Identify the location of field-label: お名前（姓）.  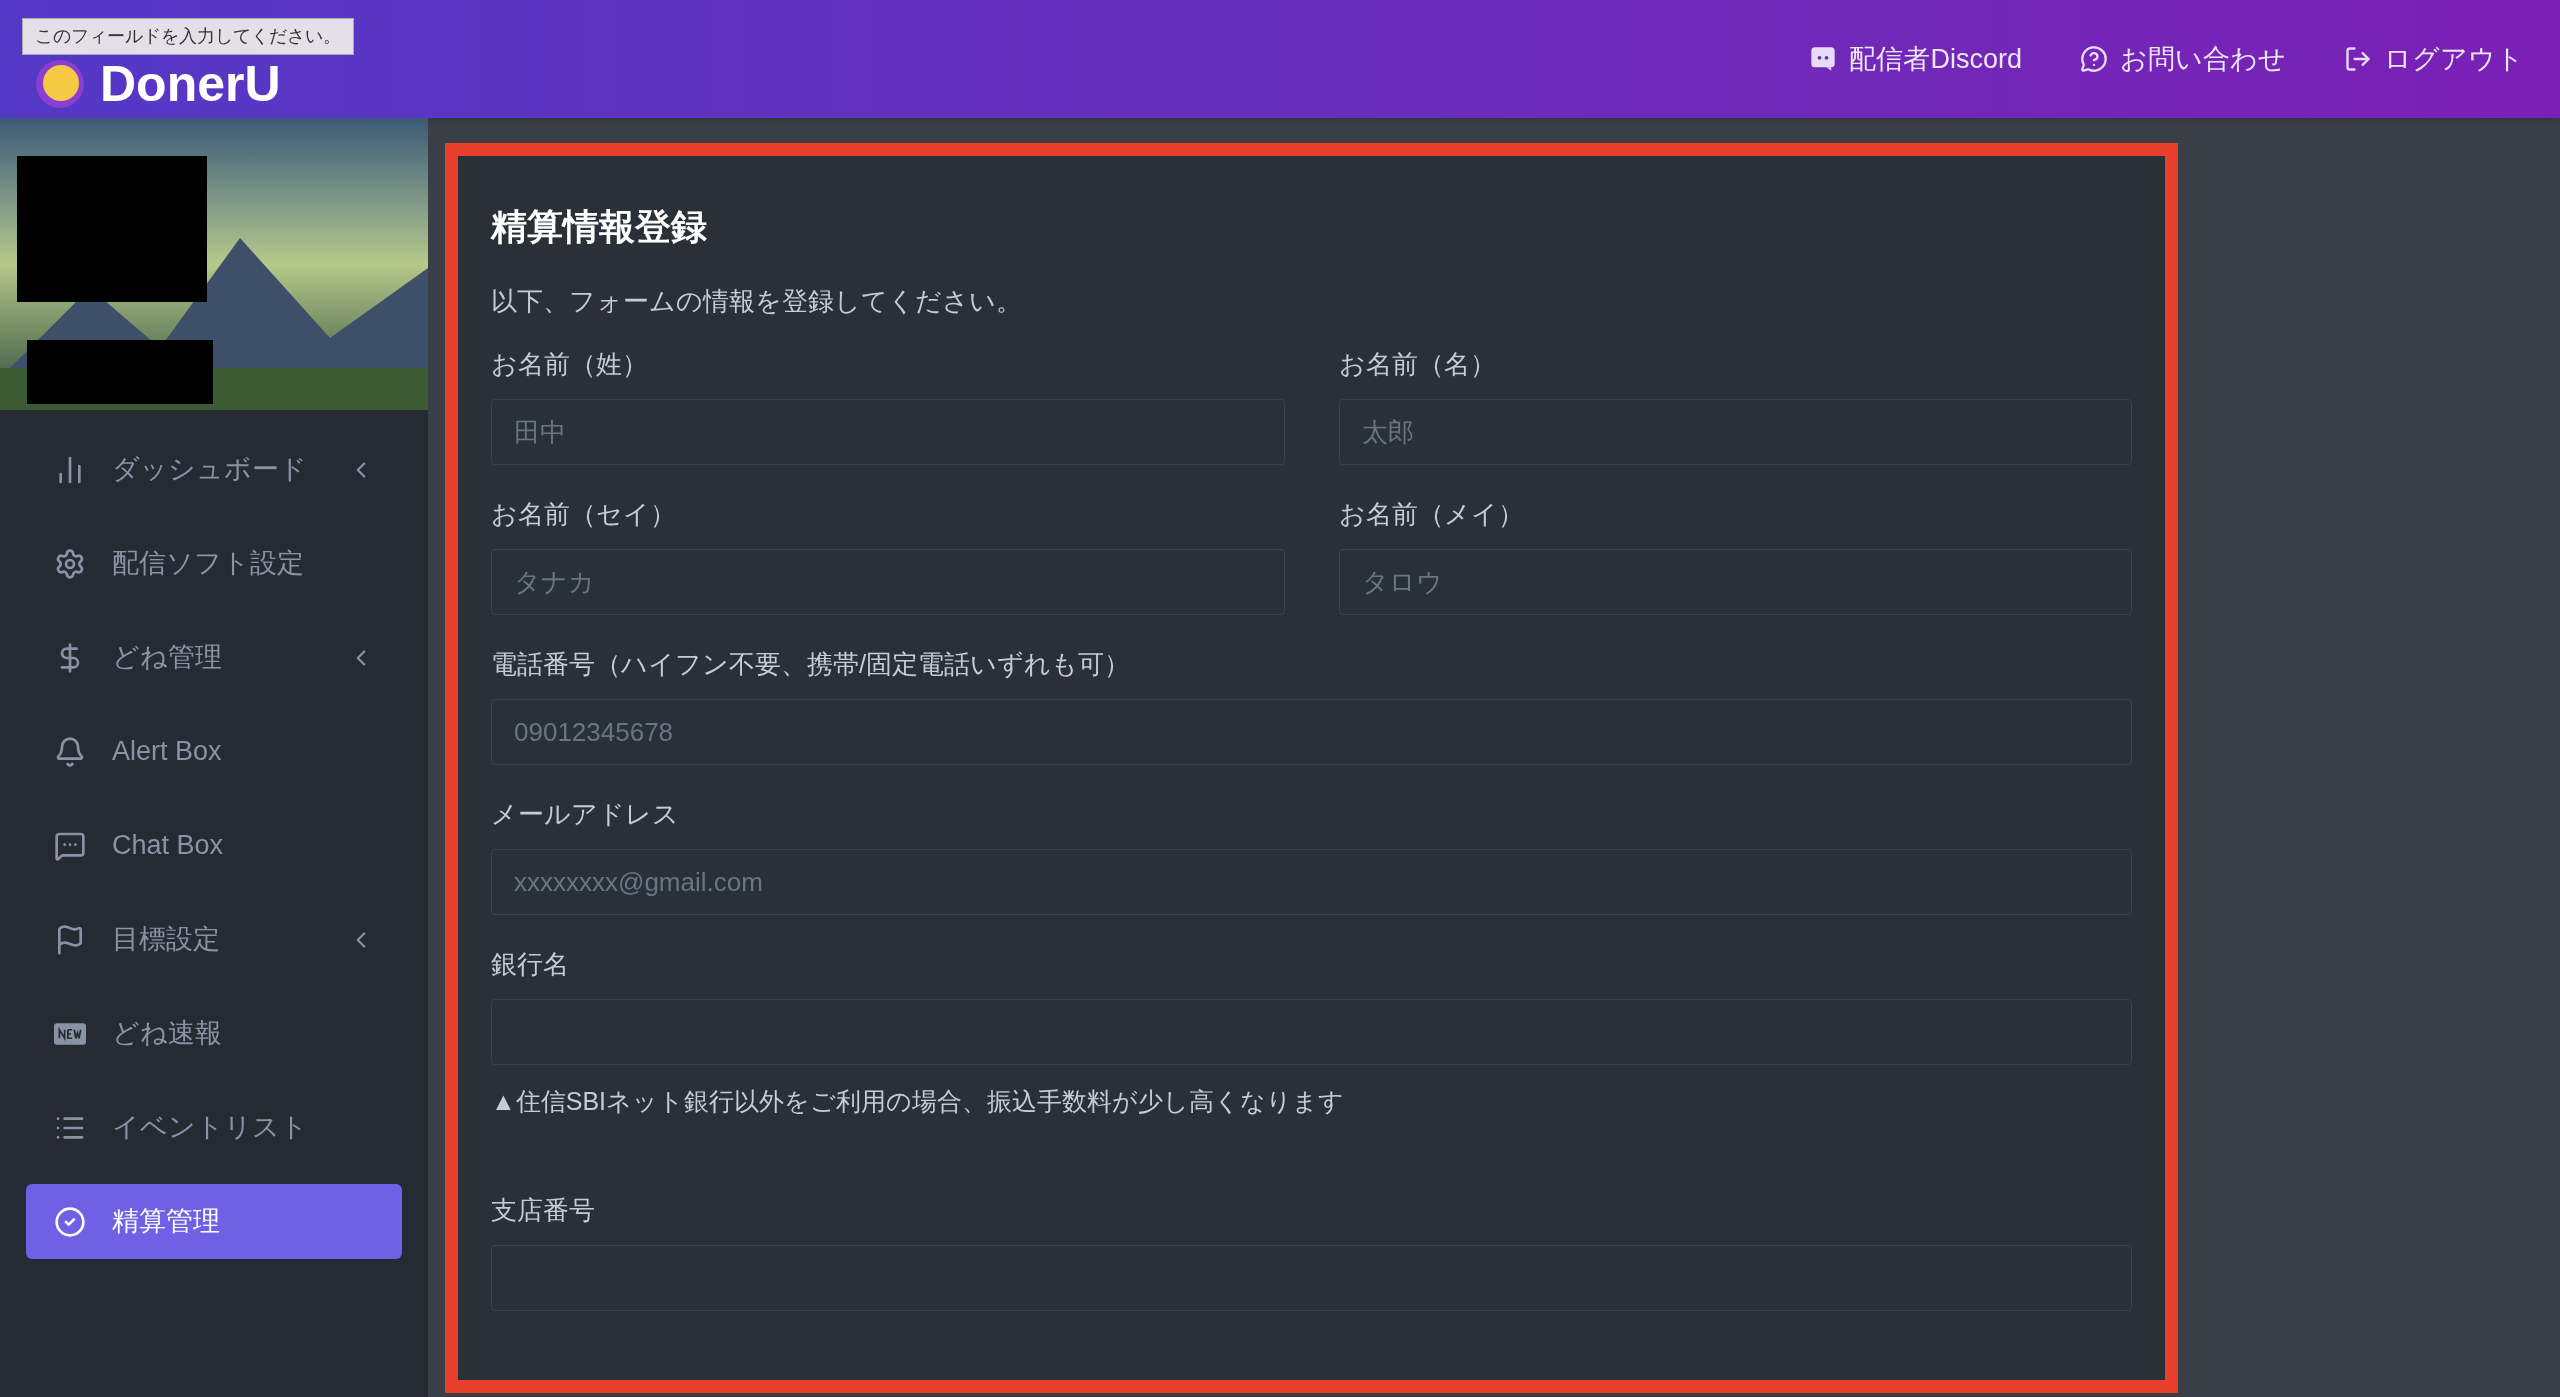
(570, 364).